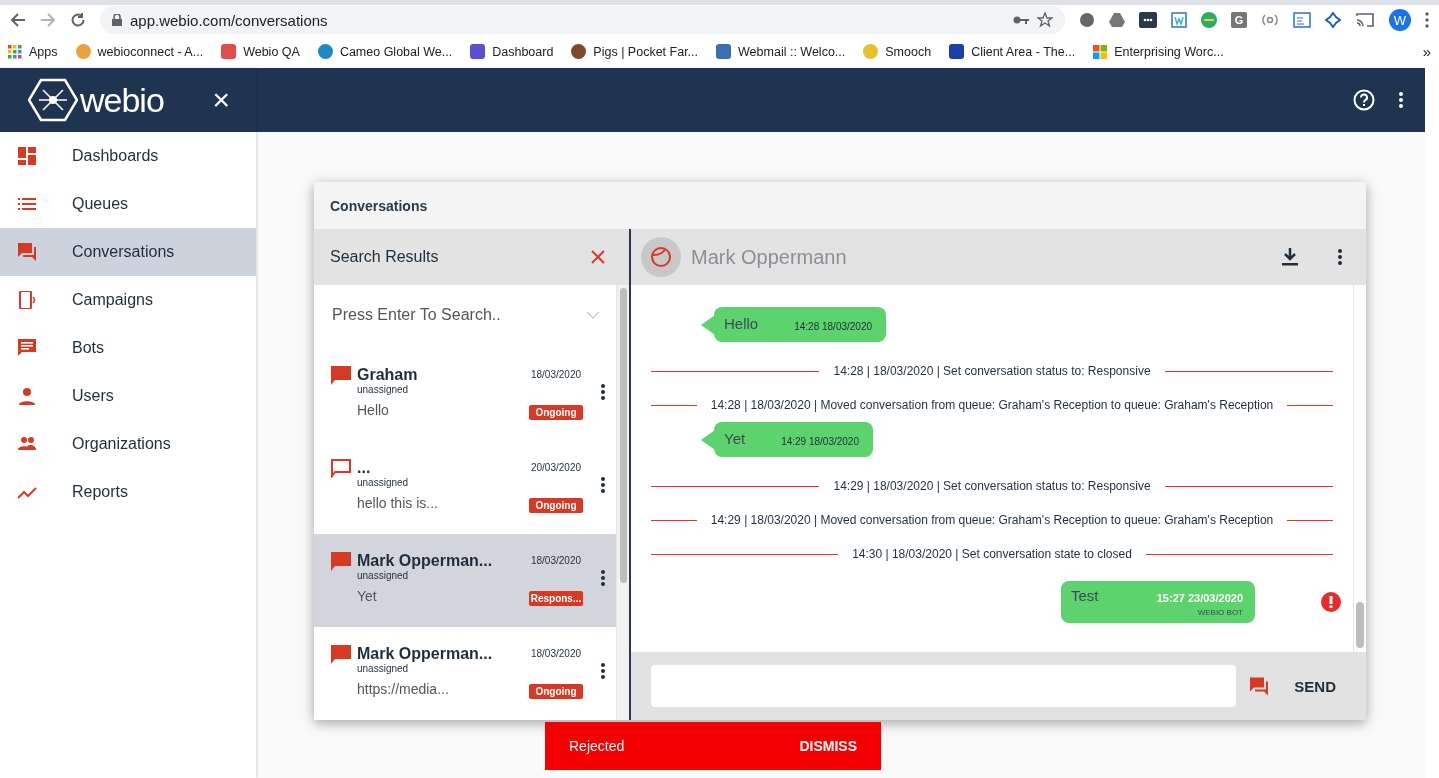 Image resolution: width=1439 pixels, height=778 pixels. What do you see at coordinates (28, 348) in the screenshot?
I see `message-icon` at bounding box center [28, 348].